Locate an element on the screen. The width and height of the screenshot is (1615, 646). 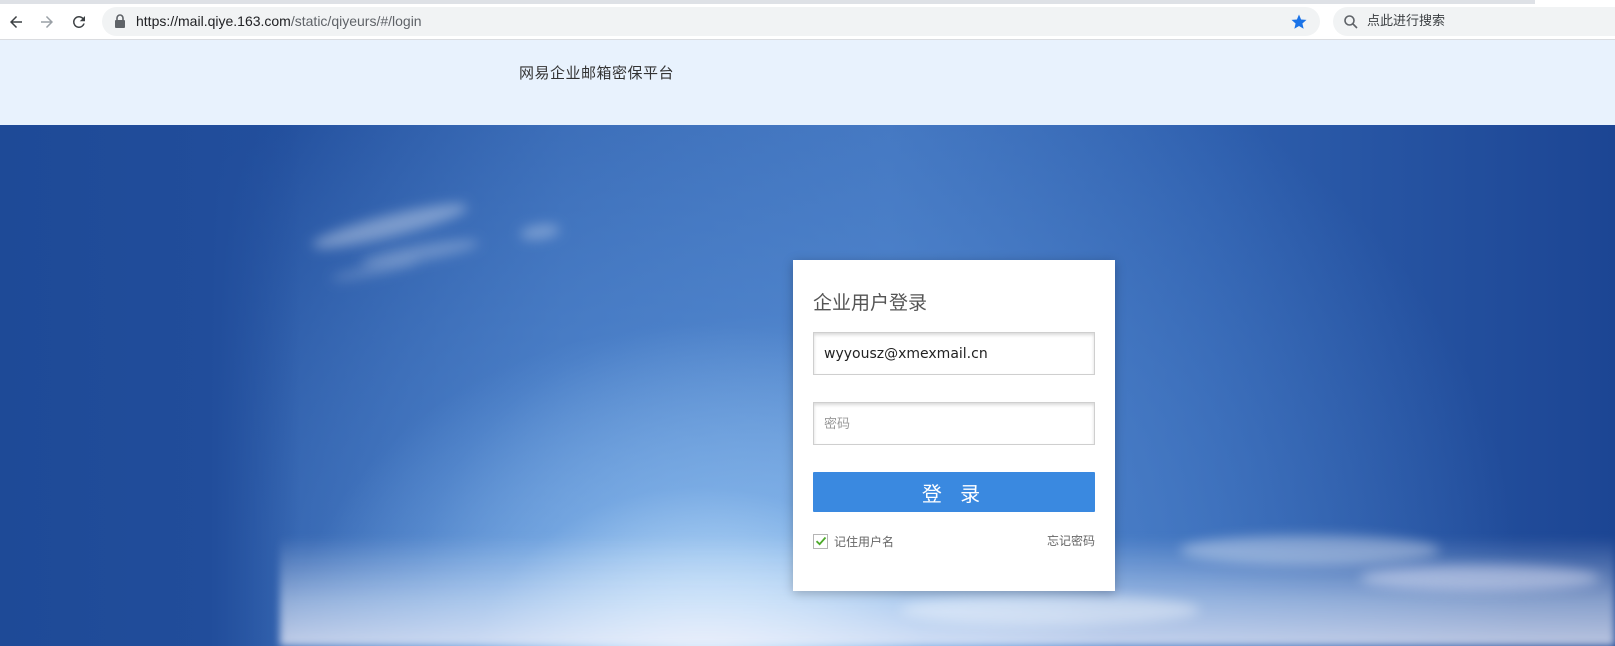
forward-arrow-icon is located at coordinates (47, 22).